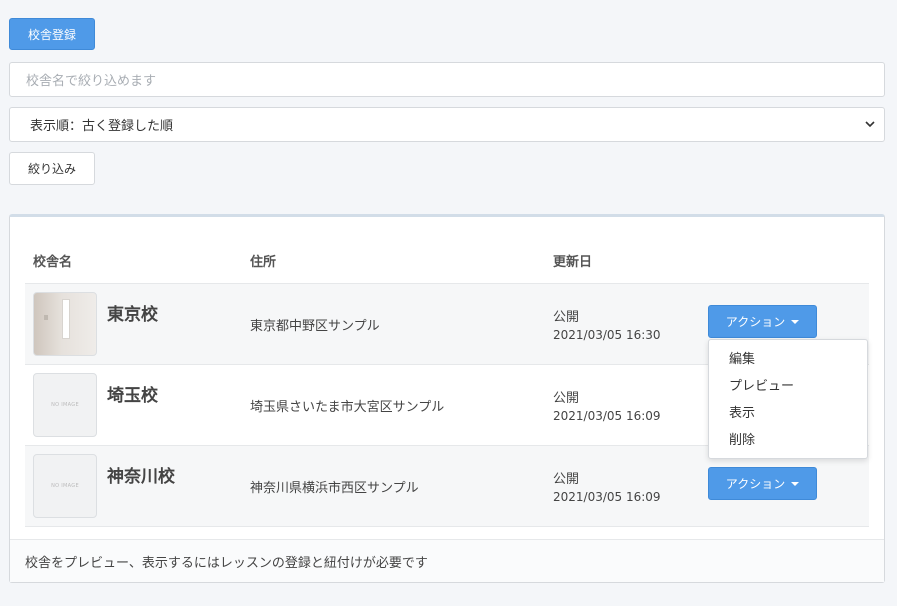  Describe the element at coordinates (53, 262) in the screenshot. I see `header-name: 校舎名` at that location.